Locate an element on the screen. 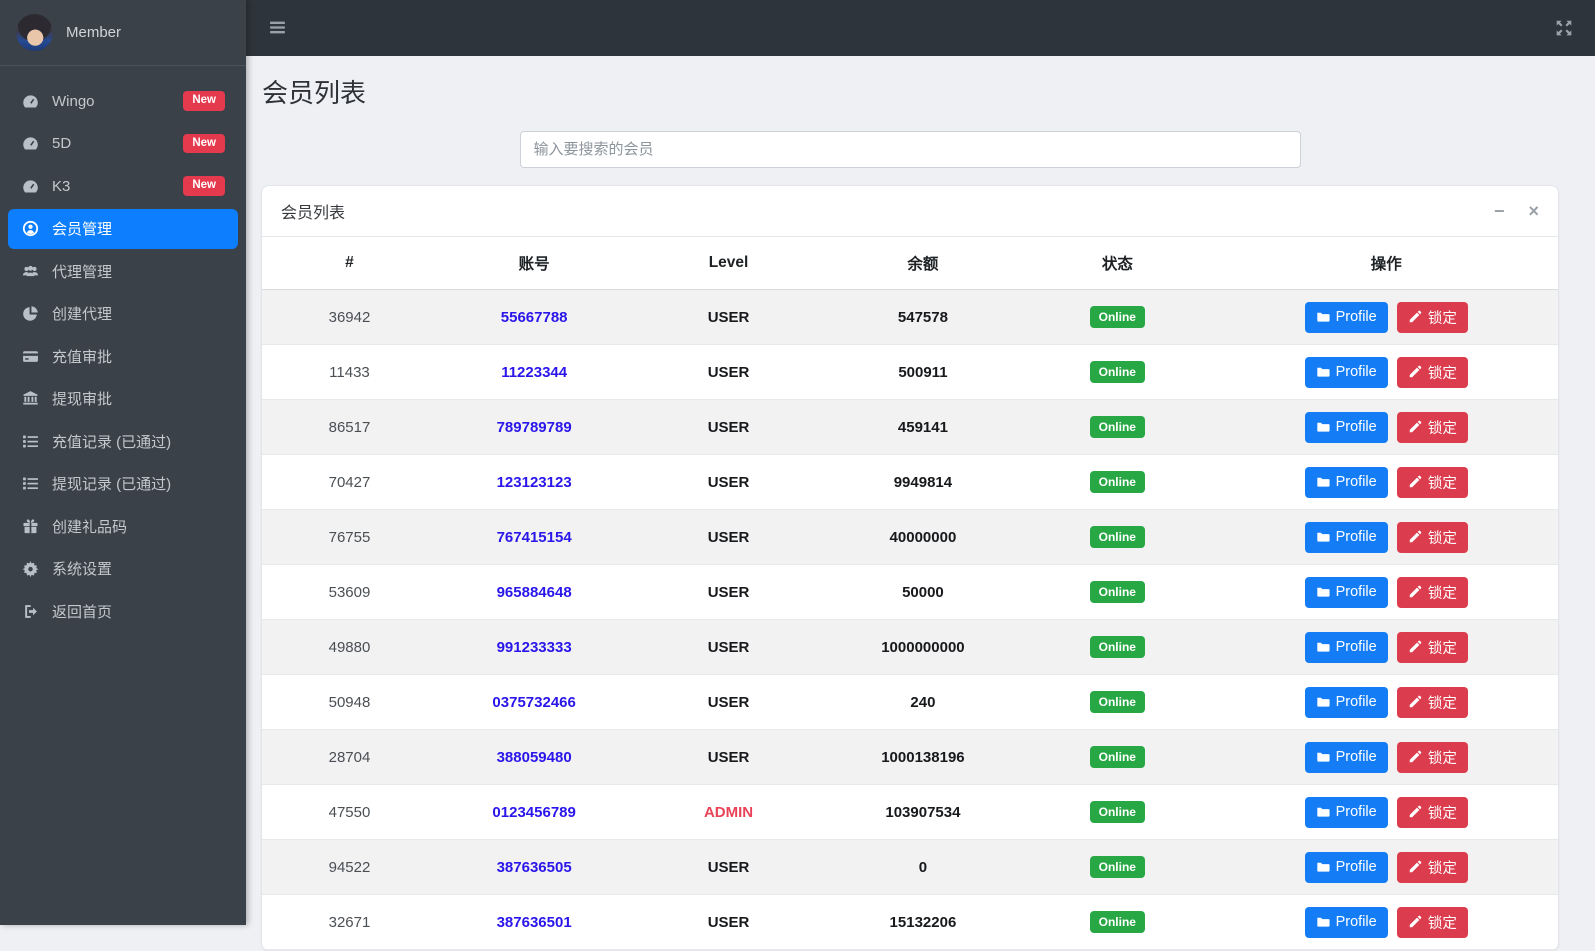  sidebar-item-agent-manage: 代理管理 is located at coordinates (123, 271).